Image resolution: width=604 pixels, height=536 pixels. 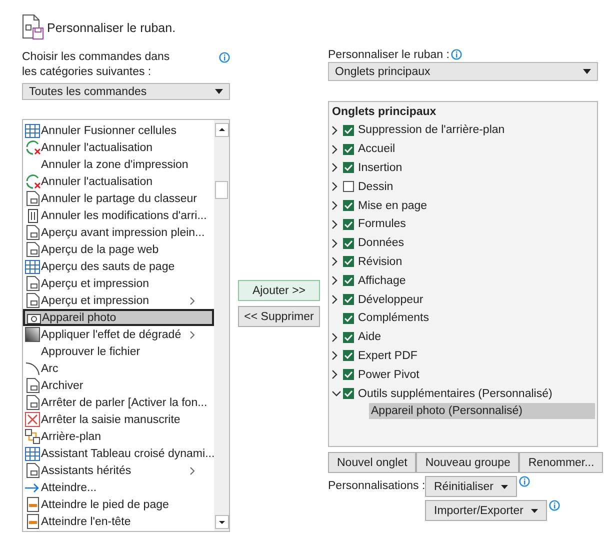 What do you see at coordinates (372, 462) in the screenshot?
I see `tree-action-button: Nouvel onglet` at bounding box center [372, 462].